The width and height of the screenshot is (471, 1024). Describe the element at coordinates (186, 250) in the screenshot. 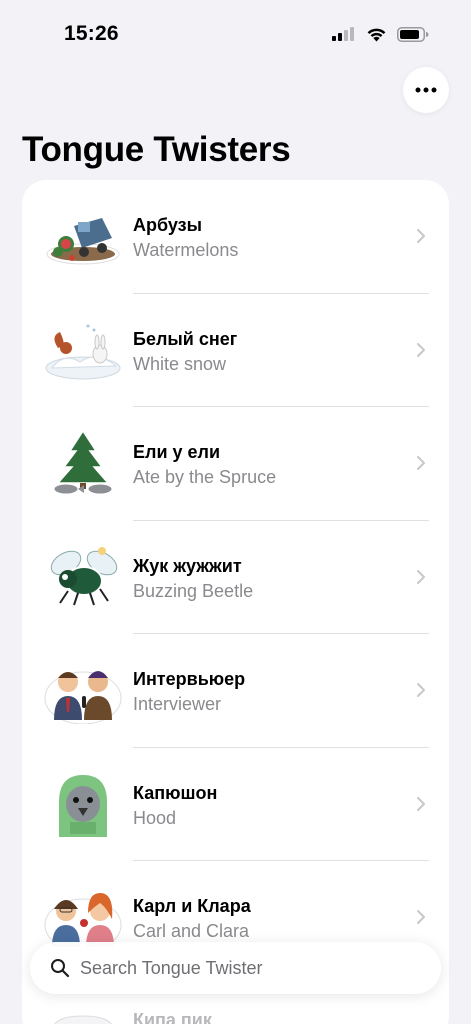

I see `list-item-subtitle: Watermelons` at that location.